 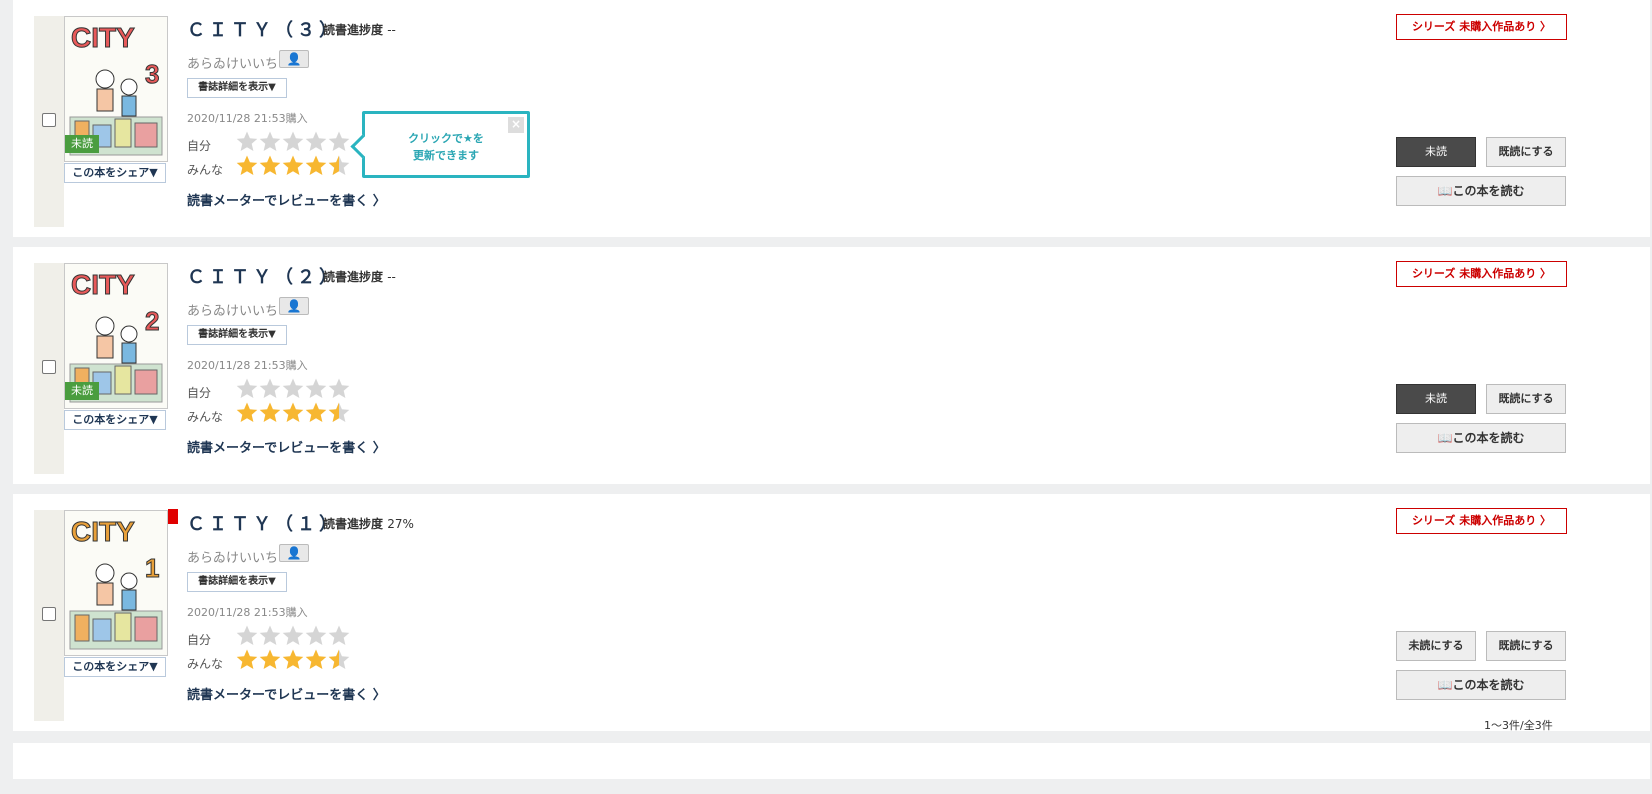 What do you see at coordinates (116, 336) in the screenshot?
I see `book-cover: CITY 2 未読` at bounding box center [116, 336].